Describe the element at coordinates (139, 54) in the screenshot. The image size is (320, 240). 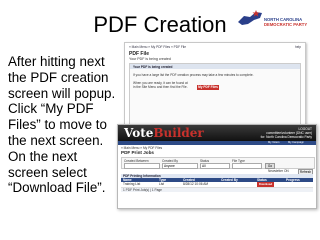
I see `page-title: PDF File` at that location.